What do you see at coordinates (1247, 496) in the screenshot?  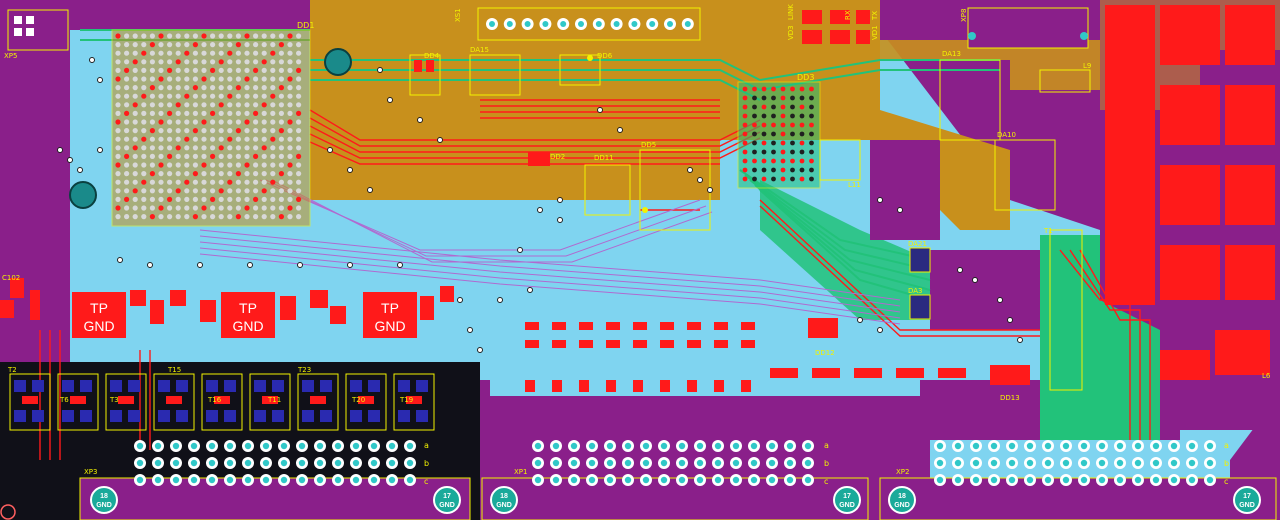 I see `mount-pin-6-num: 17` at bounding box center [1247, 496].